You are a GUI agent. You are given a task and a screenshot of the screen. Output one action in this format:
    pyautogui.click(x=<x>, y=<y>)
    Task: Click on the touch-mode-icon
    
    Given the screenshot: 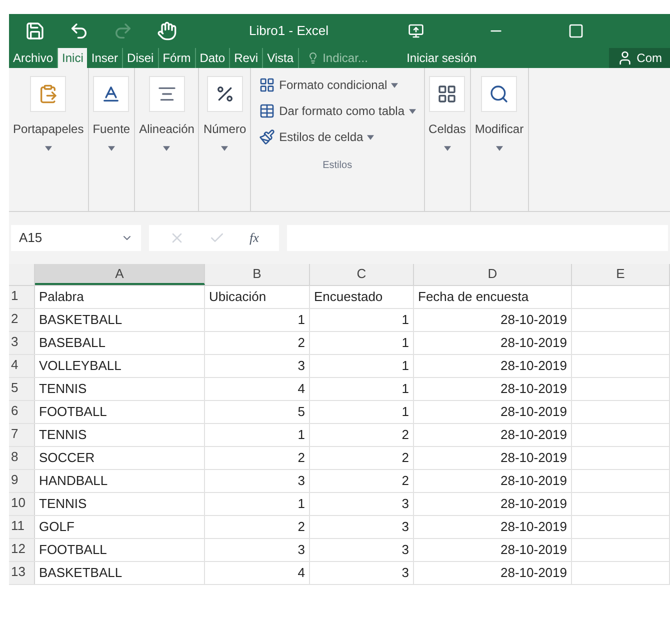 What is the action you would take?
    pyautogui.click(x=167, y=31)
    